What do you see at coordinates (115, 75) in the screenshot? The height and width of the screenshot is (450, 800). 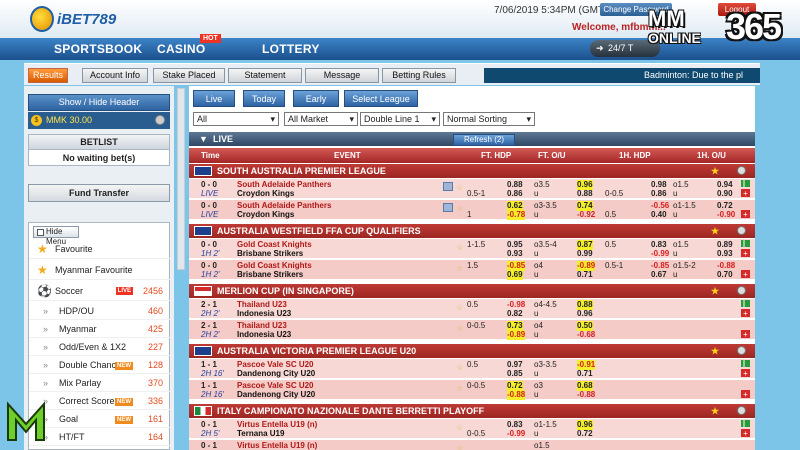 I see `tab-account-info: Account Info` at bounding box center [115, 75].